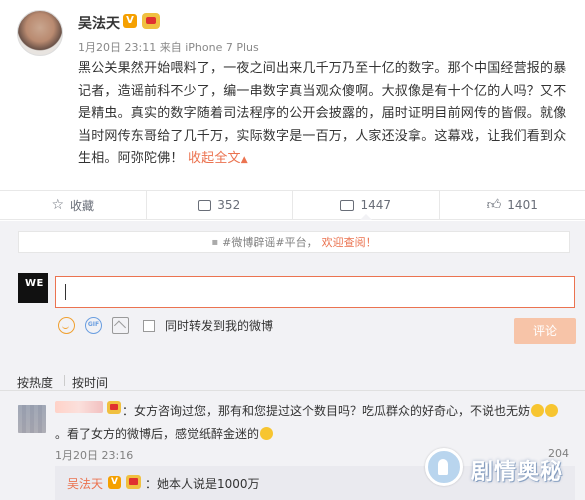 This screenshot has width=585, height=500. Describe the element at coordinates (215, 242) in the screenshot. I see `speaker-icon: ▪` at that location.